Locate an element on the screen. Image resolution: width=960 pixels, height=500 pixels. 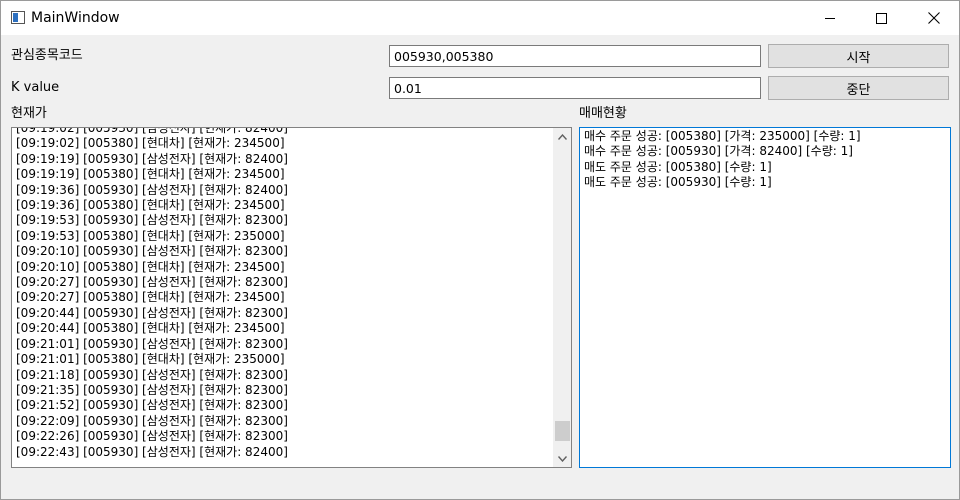
price-panel-title: 현재가 is located at coordinates (29, 113).